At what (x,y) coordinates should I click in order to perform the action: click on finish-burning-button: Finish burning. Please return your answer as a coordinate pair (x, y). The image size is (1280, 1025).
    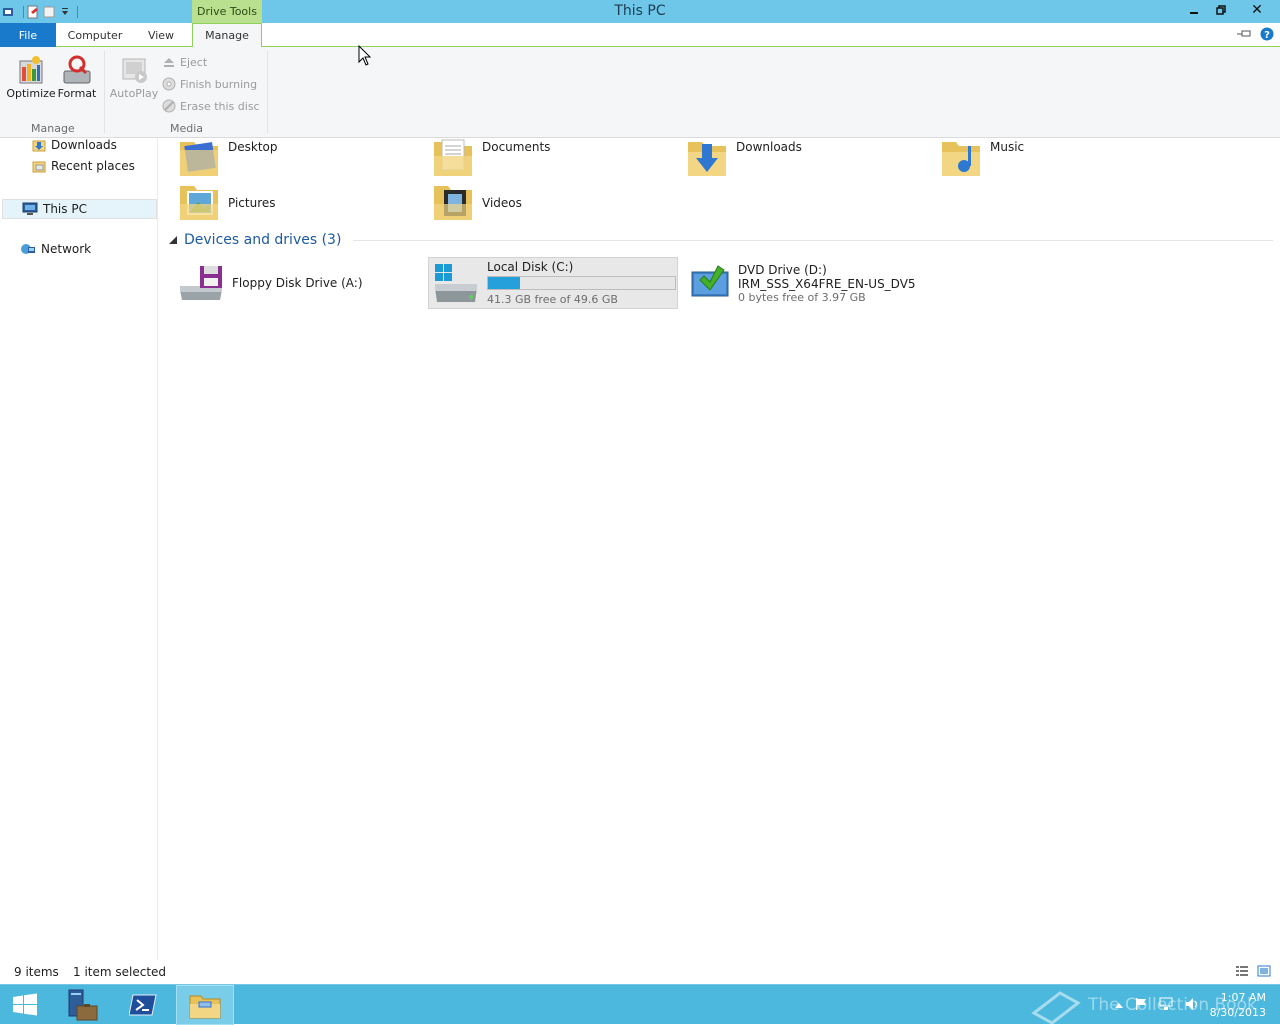
    Looking at the image, I should click on (209, 84).